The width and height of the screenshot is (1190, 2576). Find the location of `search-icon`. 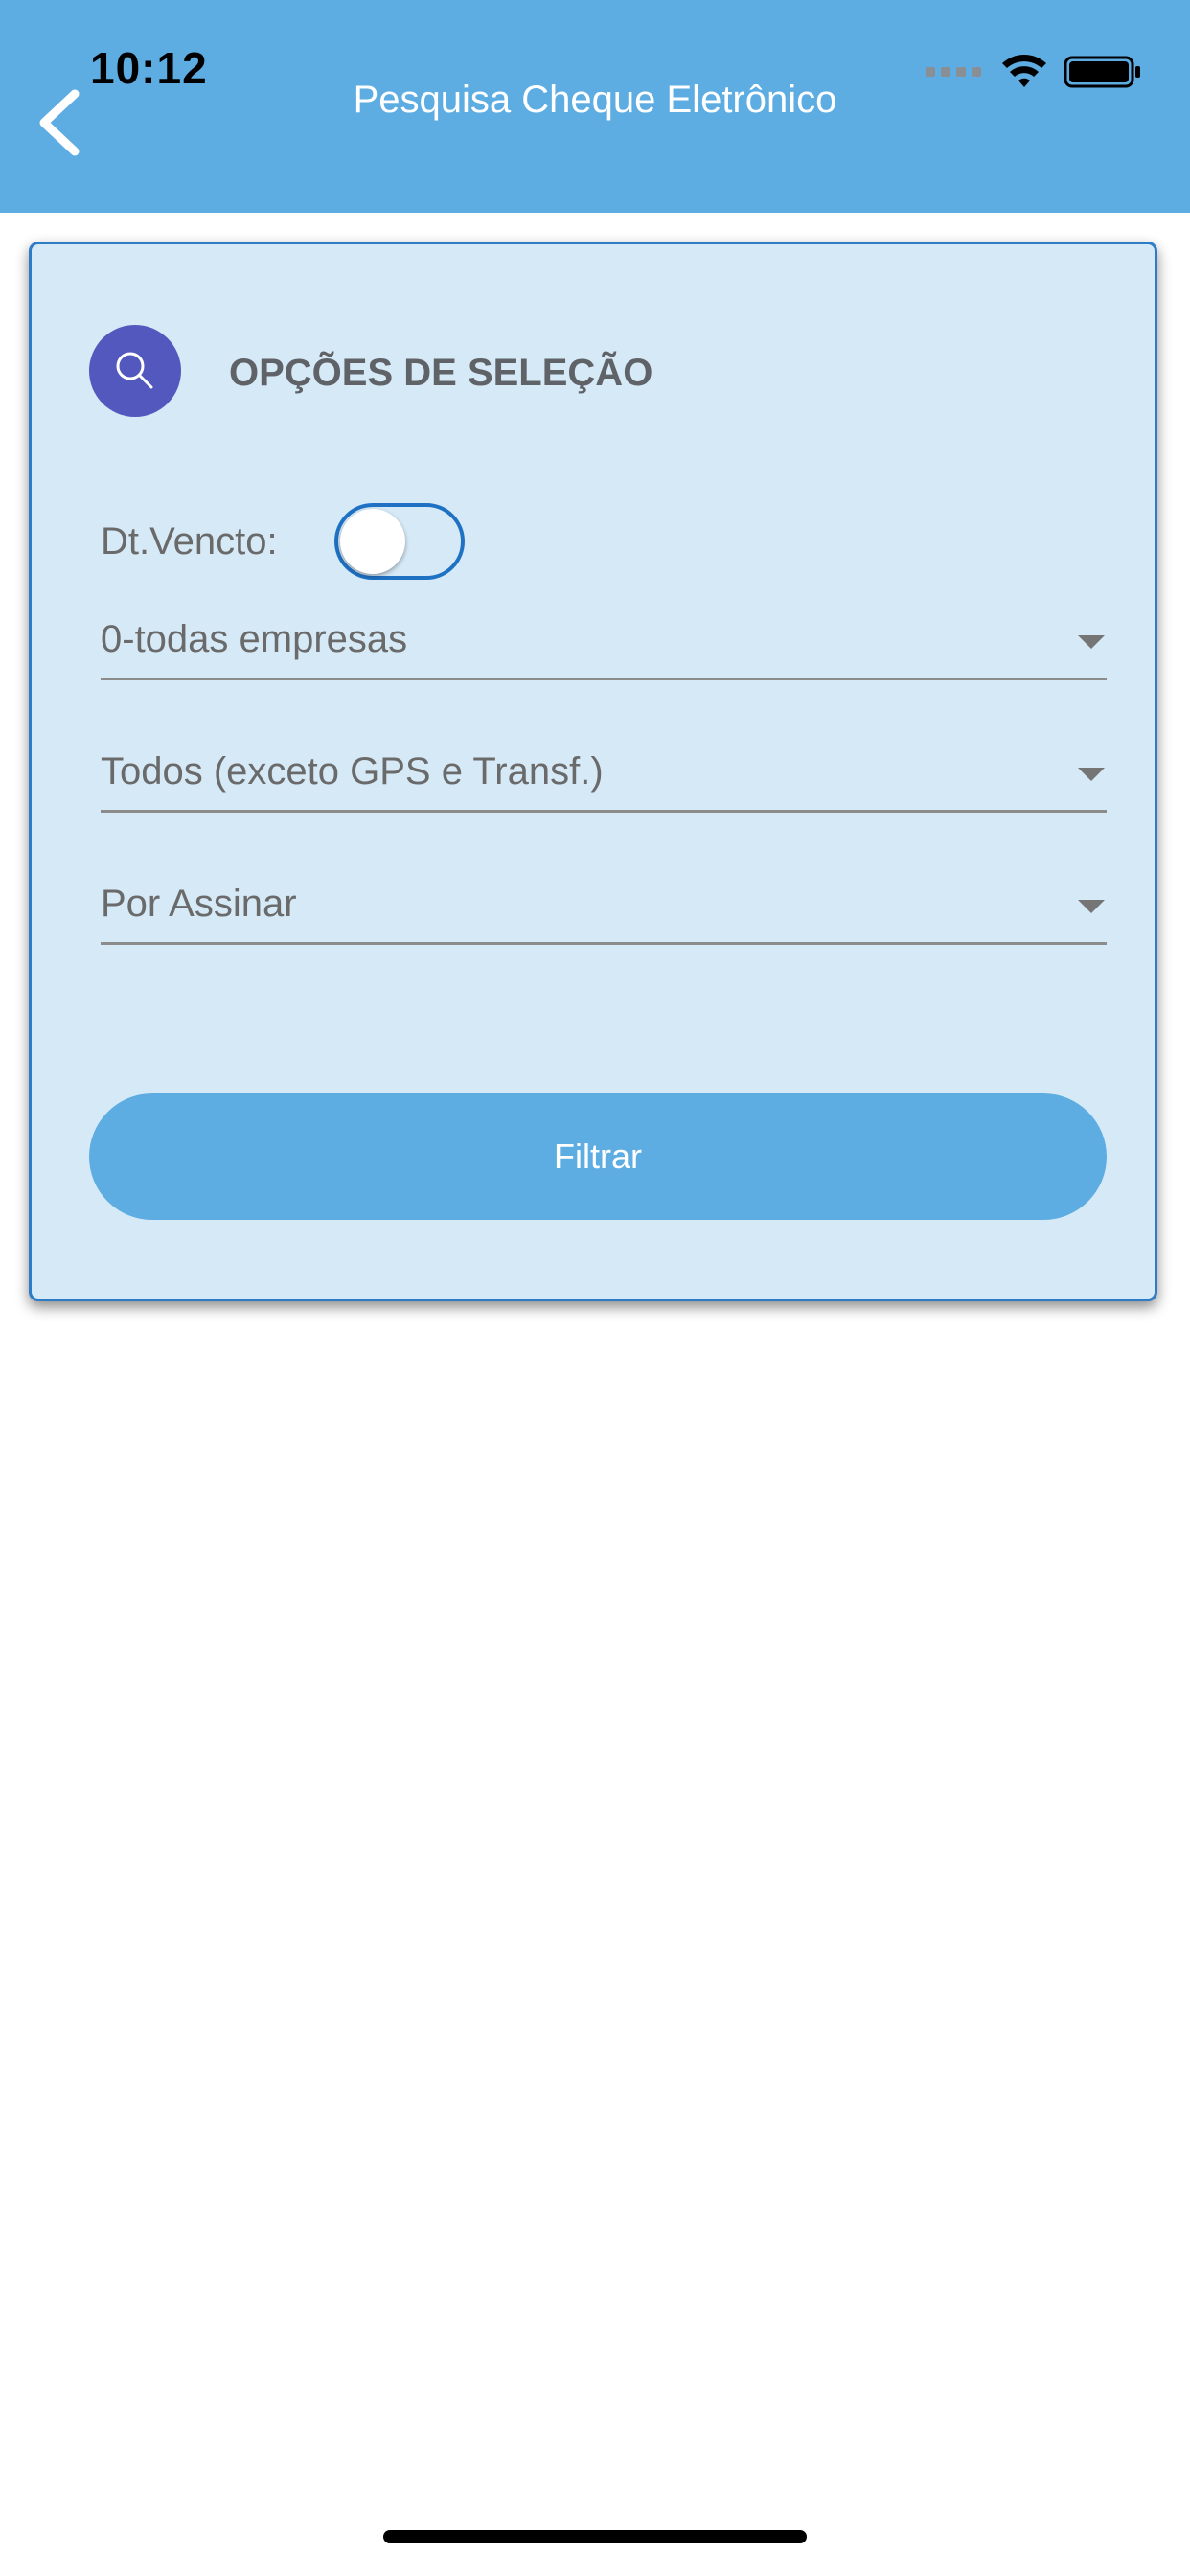

search-icon is located at coordinates (135, 370).